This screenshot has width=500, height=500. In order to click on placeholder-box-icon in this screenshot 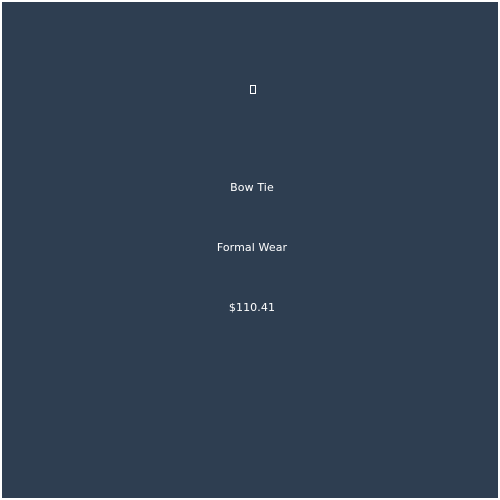, I will do `click(253, 89)`.